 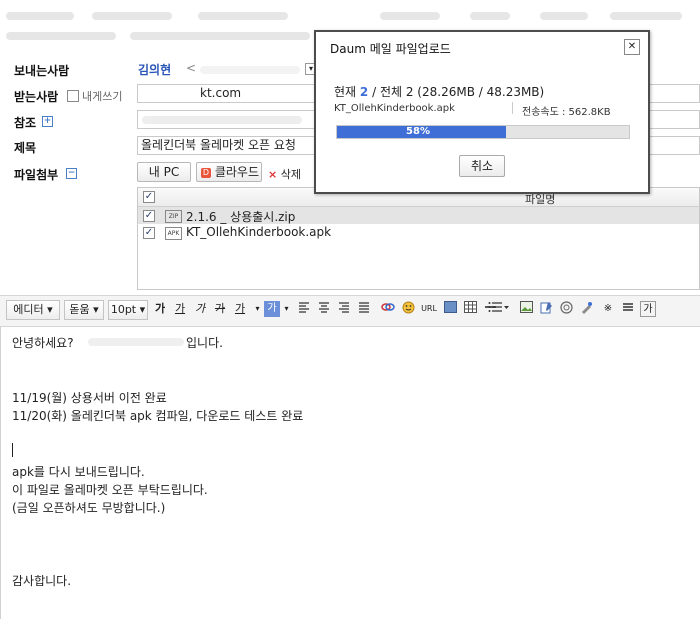 I want to click on divider, so click(x=512, y=108).